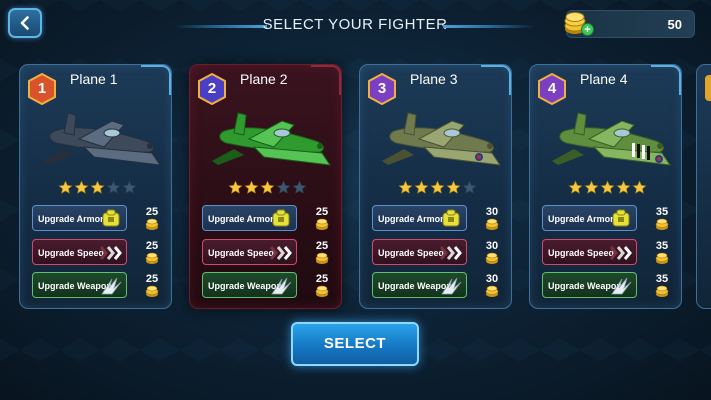 The width and height of the screenshot is (711, 400). I want to click on coin-count: 50, so click(674, 24).